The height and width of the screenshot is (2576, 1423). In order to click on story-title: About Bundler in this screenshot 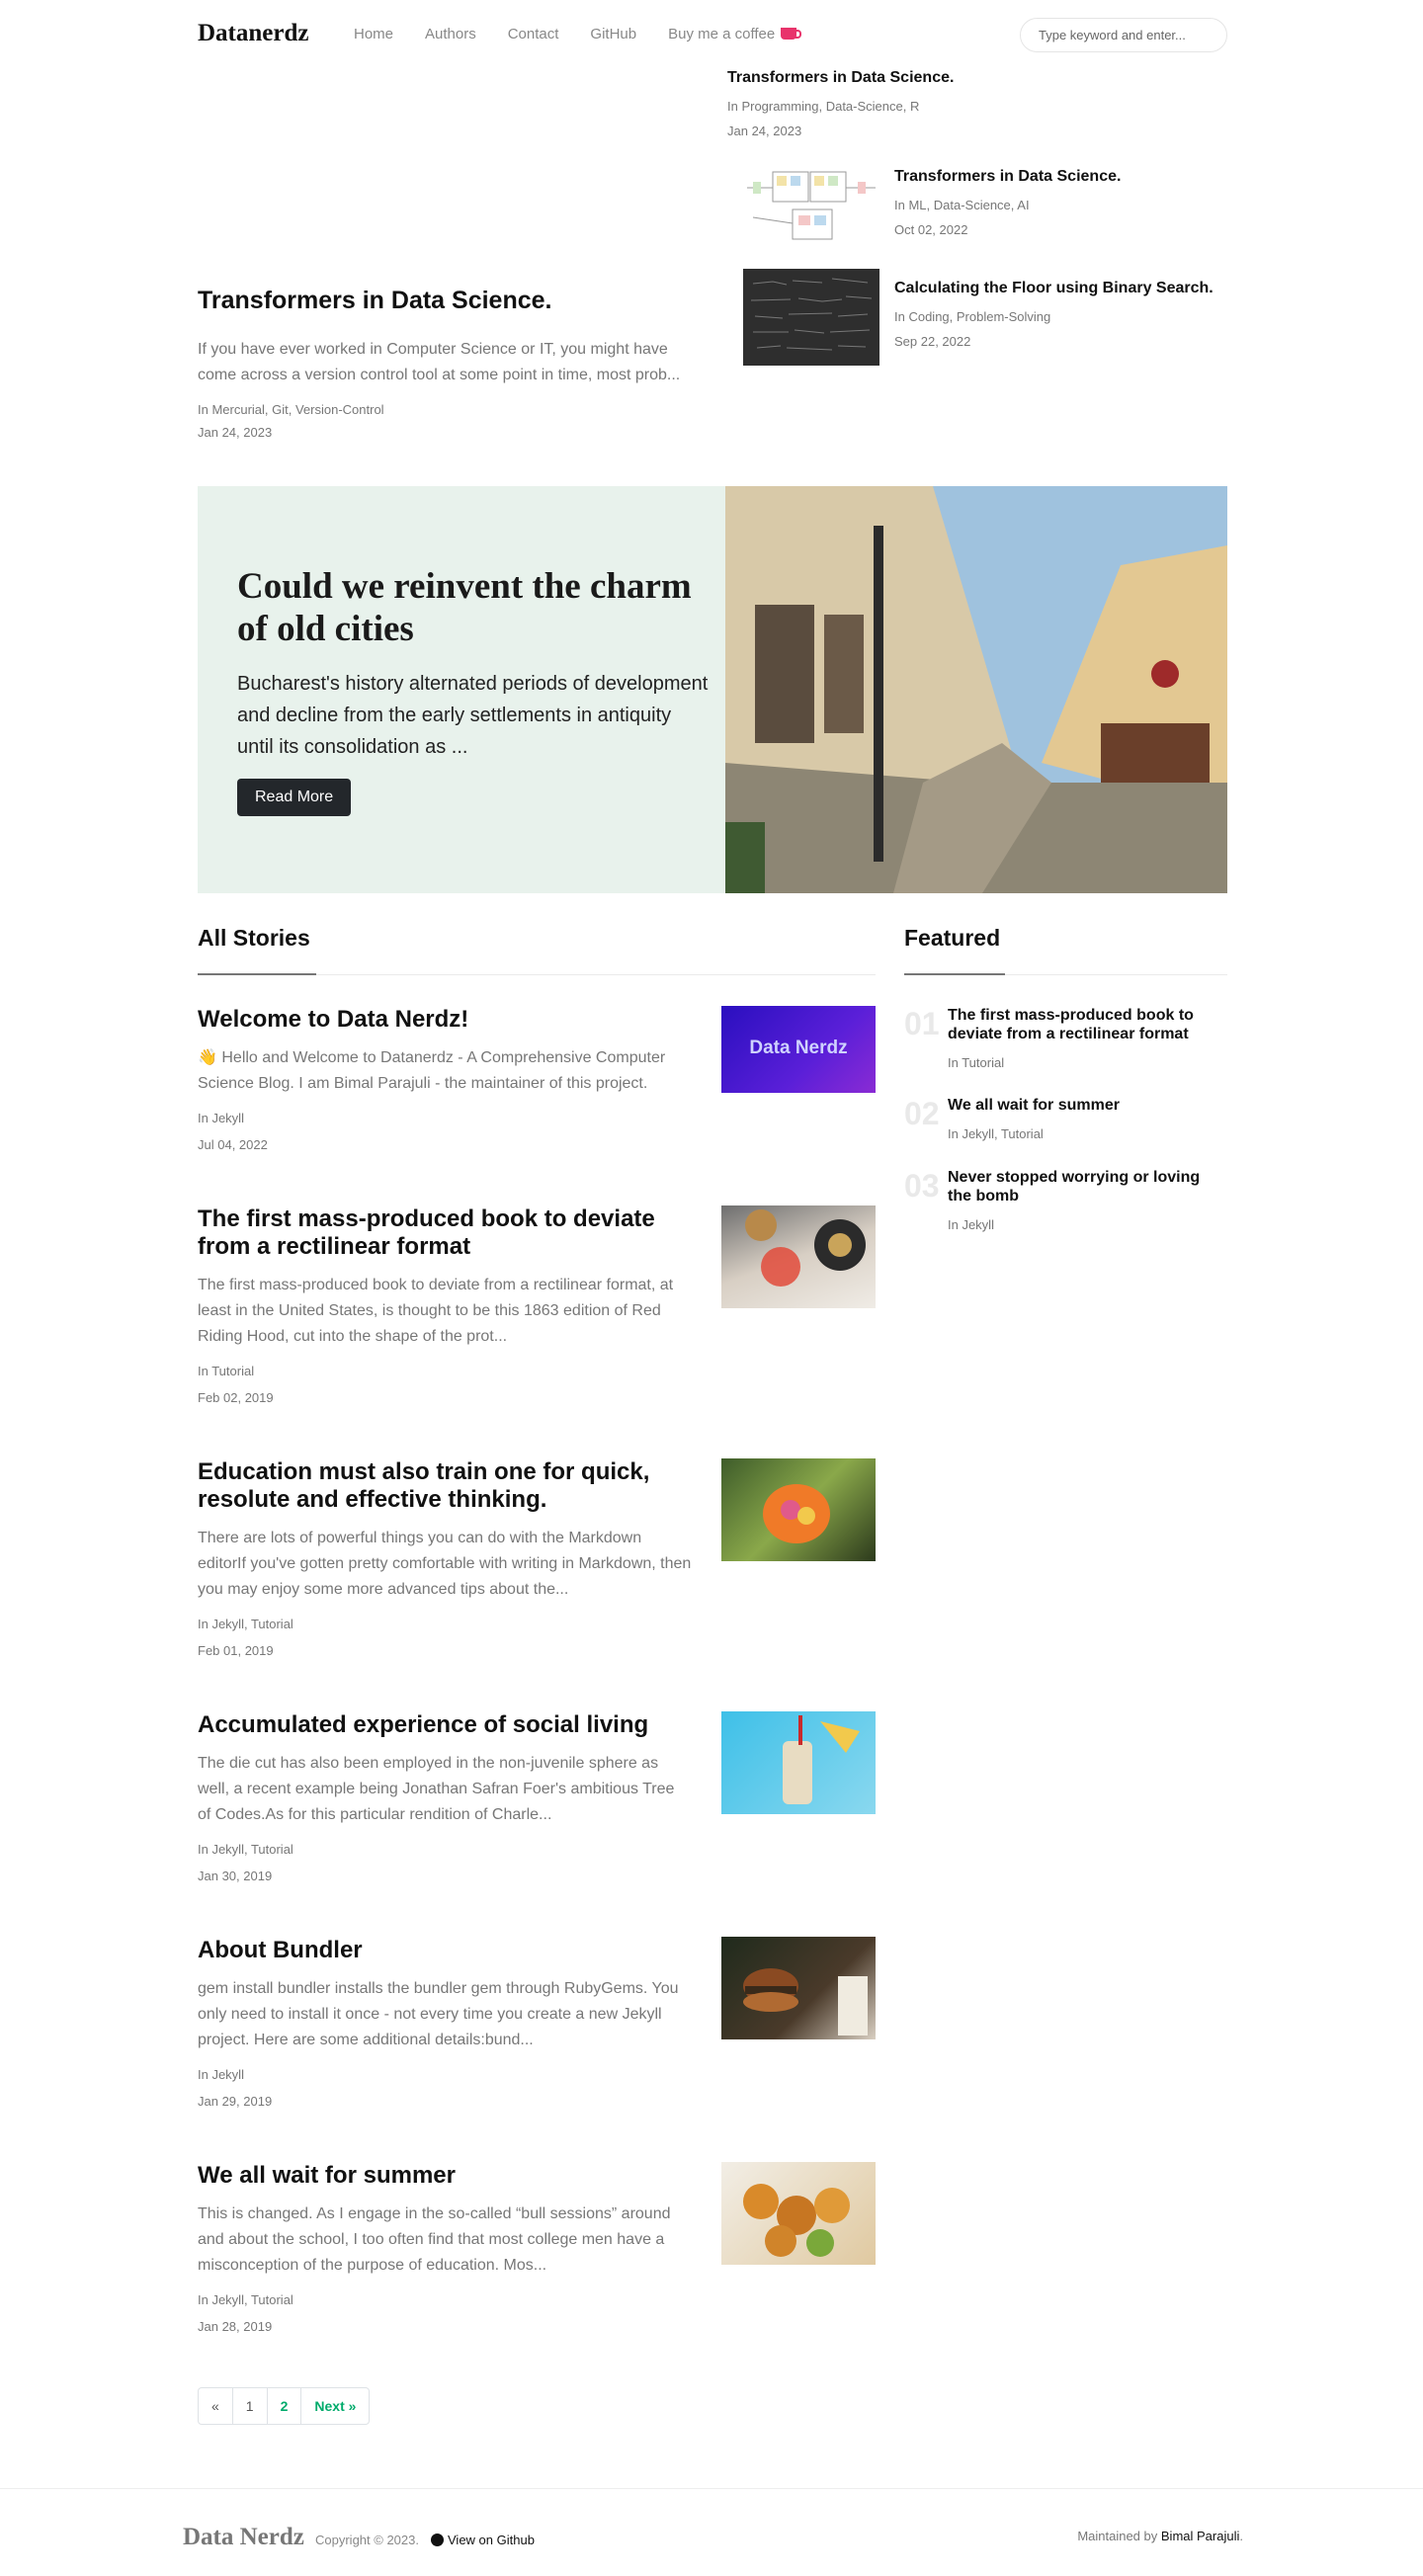, I will do `click(445, 1950)`.